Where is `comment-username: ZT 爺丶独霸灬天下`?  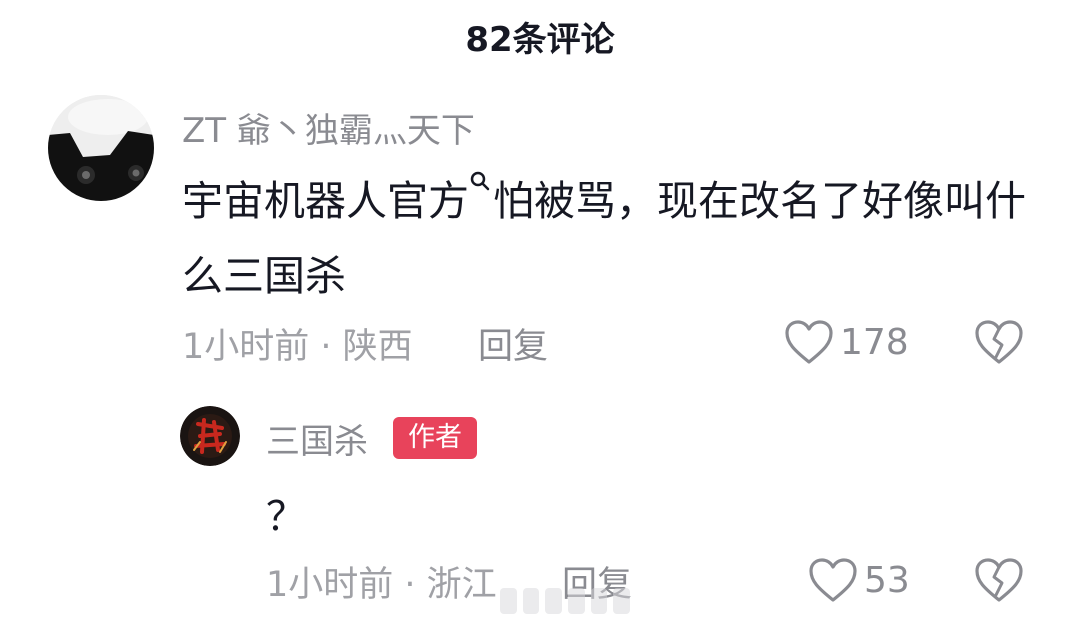 comment-username: ZT 爺丶独霸灬天下 is located at coordinates (328, 127).